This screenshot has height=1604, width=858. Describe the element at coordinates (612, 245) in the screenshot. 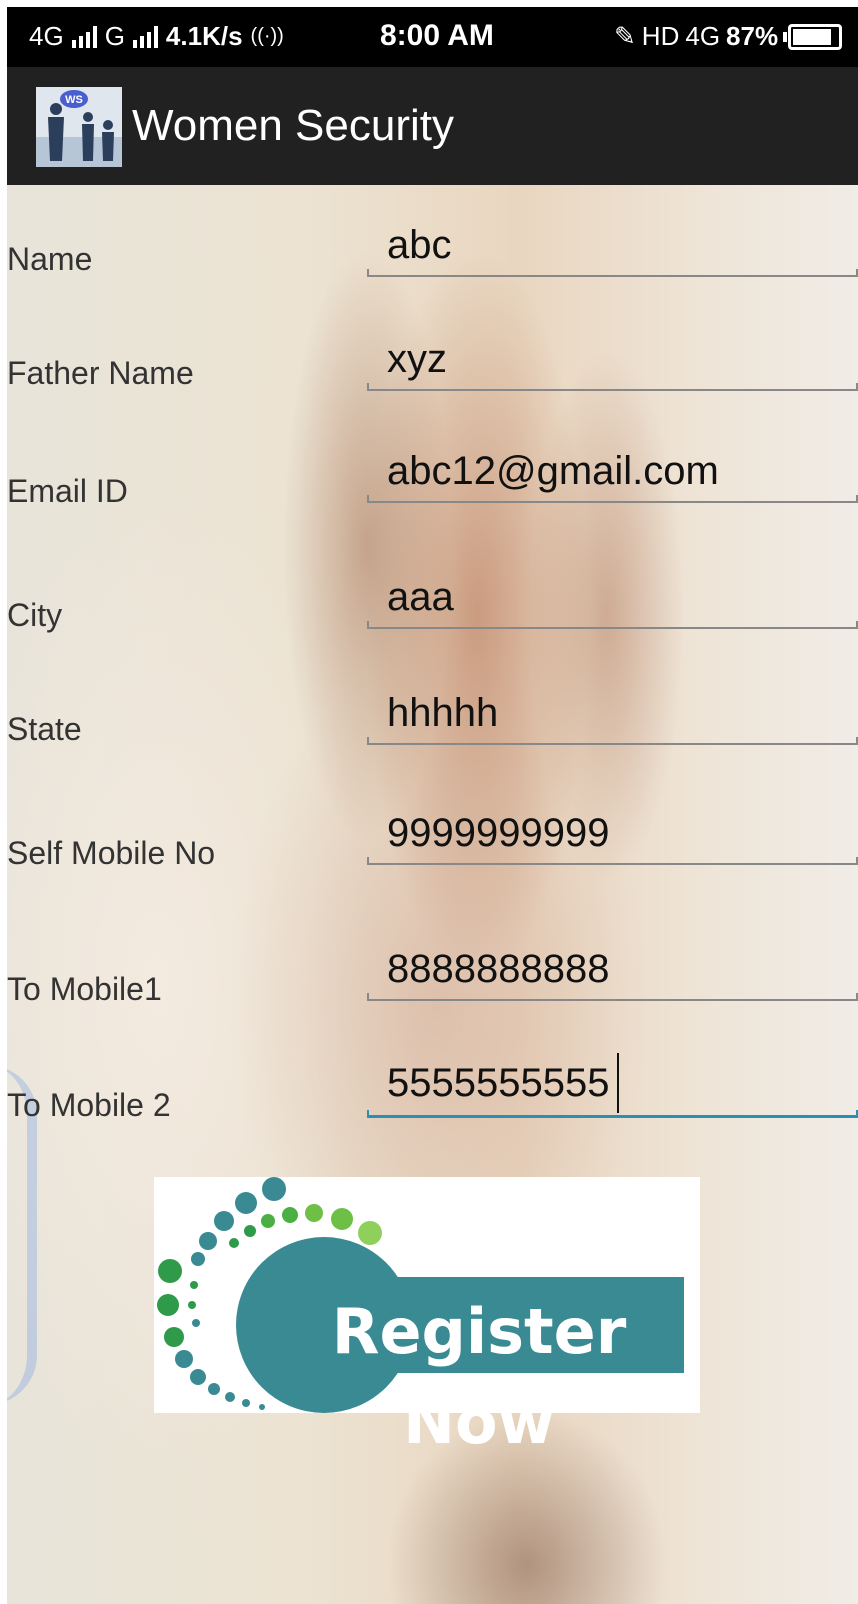

I see `name-input` at that location.